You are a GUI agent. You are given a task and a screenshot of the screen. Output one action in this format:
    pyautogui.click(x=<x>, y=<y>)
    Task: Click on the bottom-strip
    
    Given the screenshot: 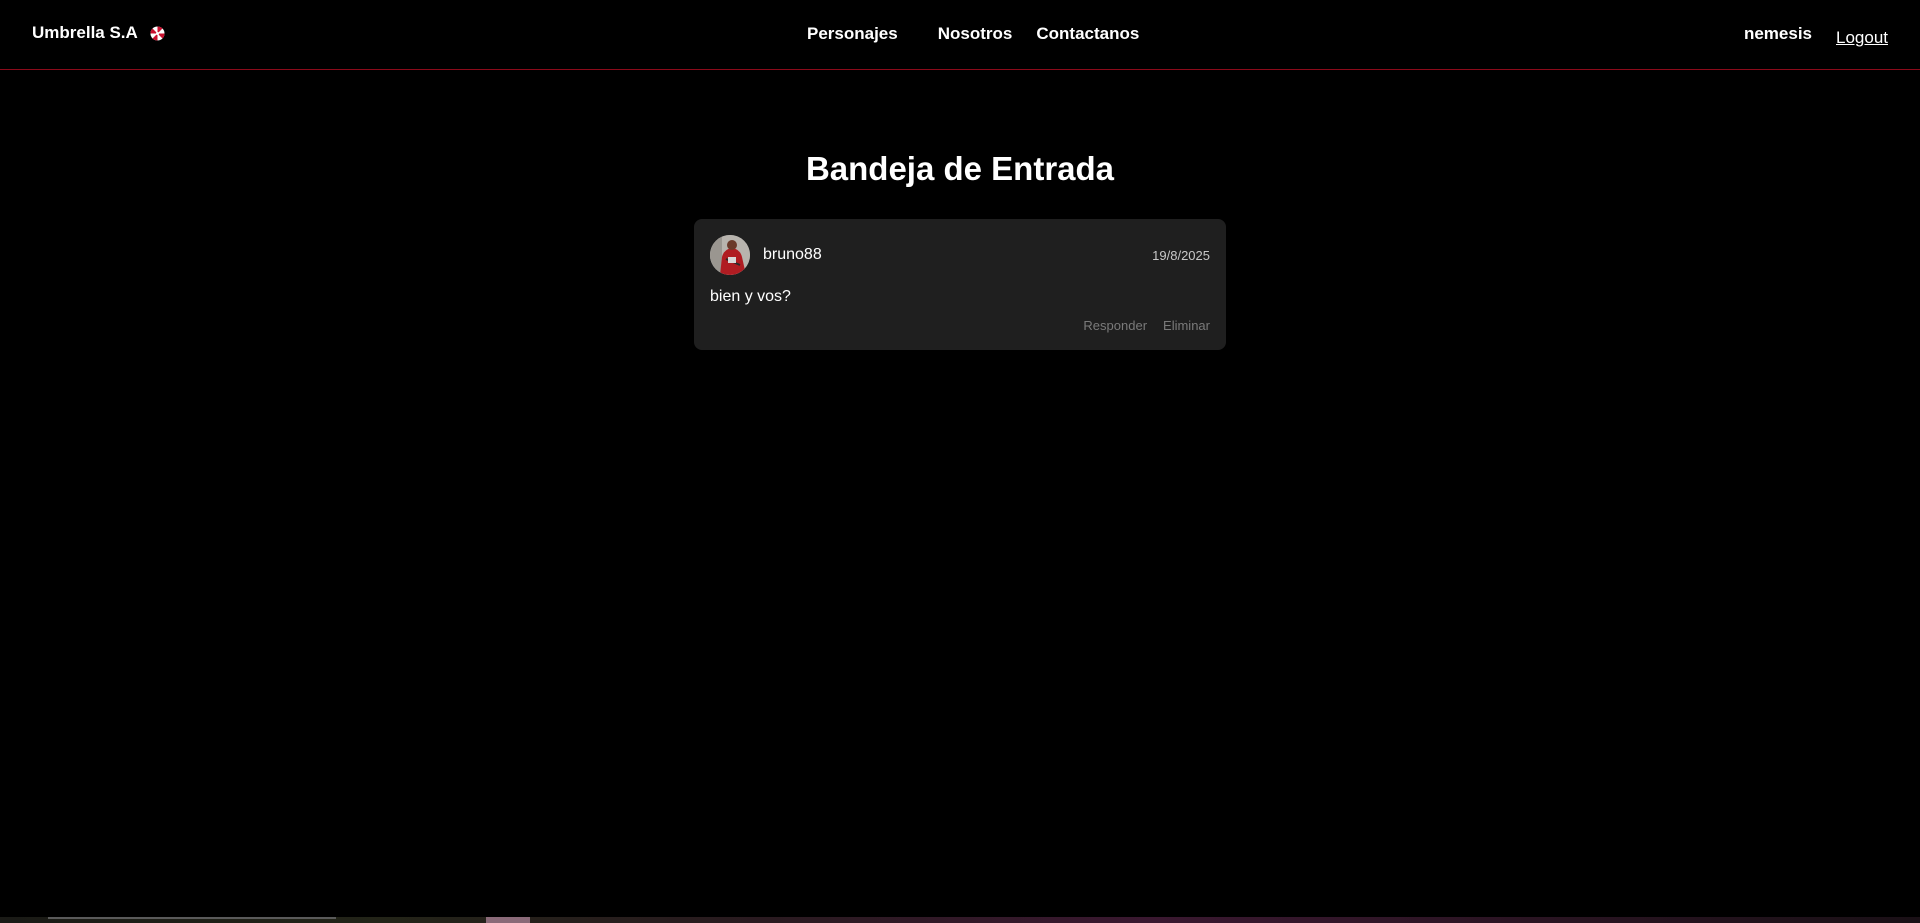 What is the action you would take?
    pyautogui.click(x=960, y=920)
    